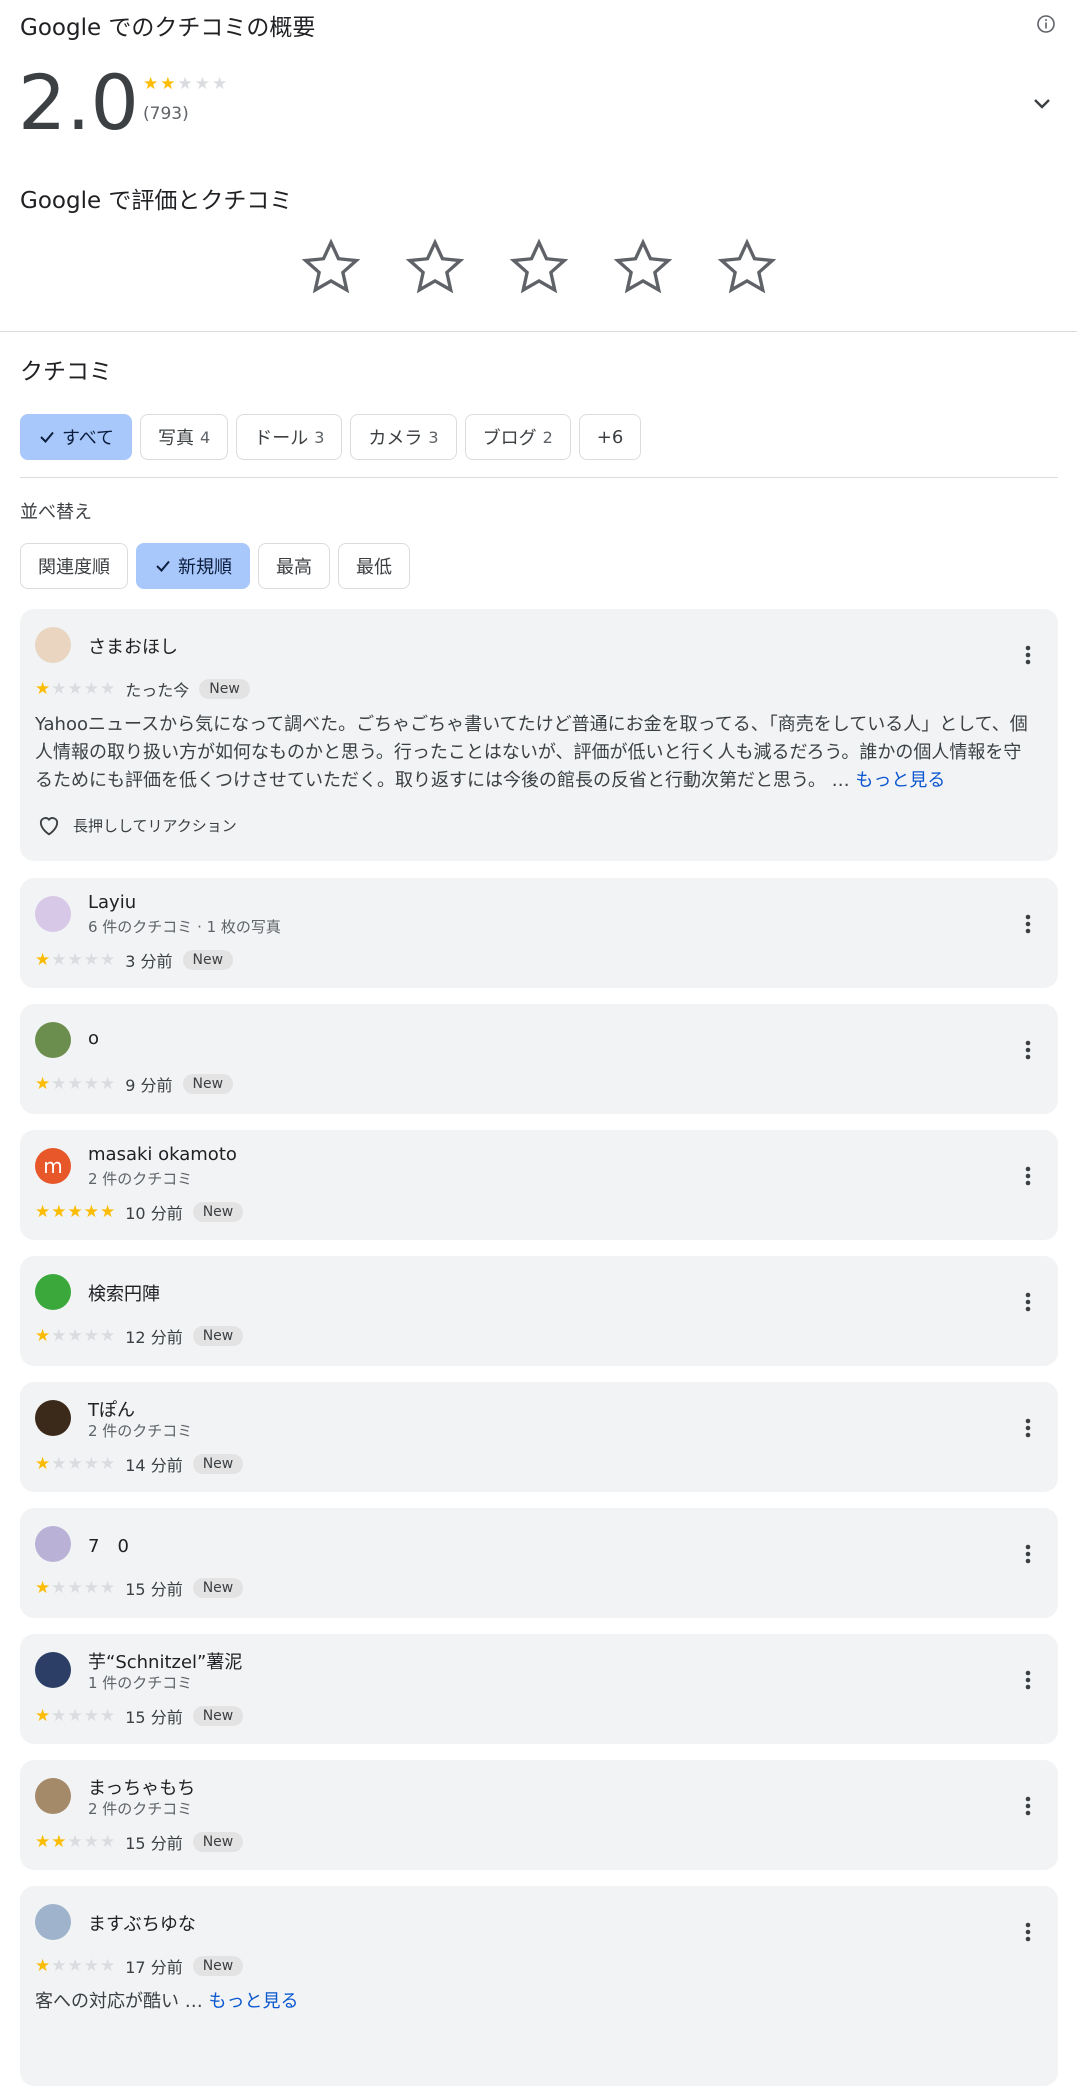 Image resolution: width=1077 pixels, height=2086 pixels. What do you see at coordinates (74, 566) in the screenshot?
I see `sort-chip: 関連度順` at bounding box center [74, 566].